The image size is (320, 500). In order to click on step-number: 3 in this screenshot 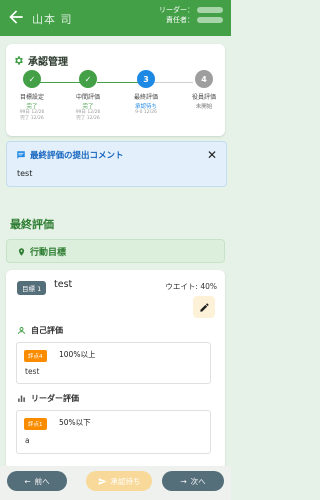, I will do `click(146, 79)`.